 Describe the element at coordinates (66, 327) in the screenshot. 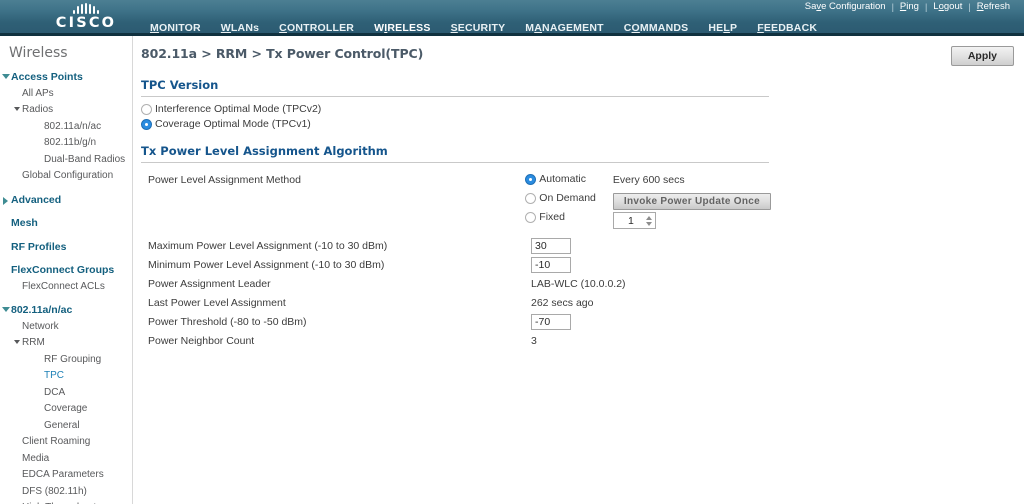

I see `sidebar-item-network: Network` at that location.